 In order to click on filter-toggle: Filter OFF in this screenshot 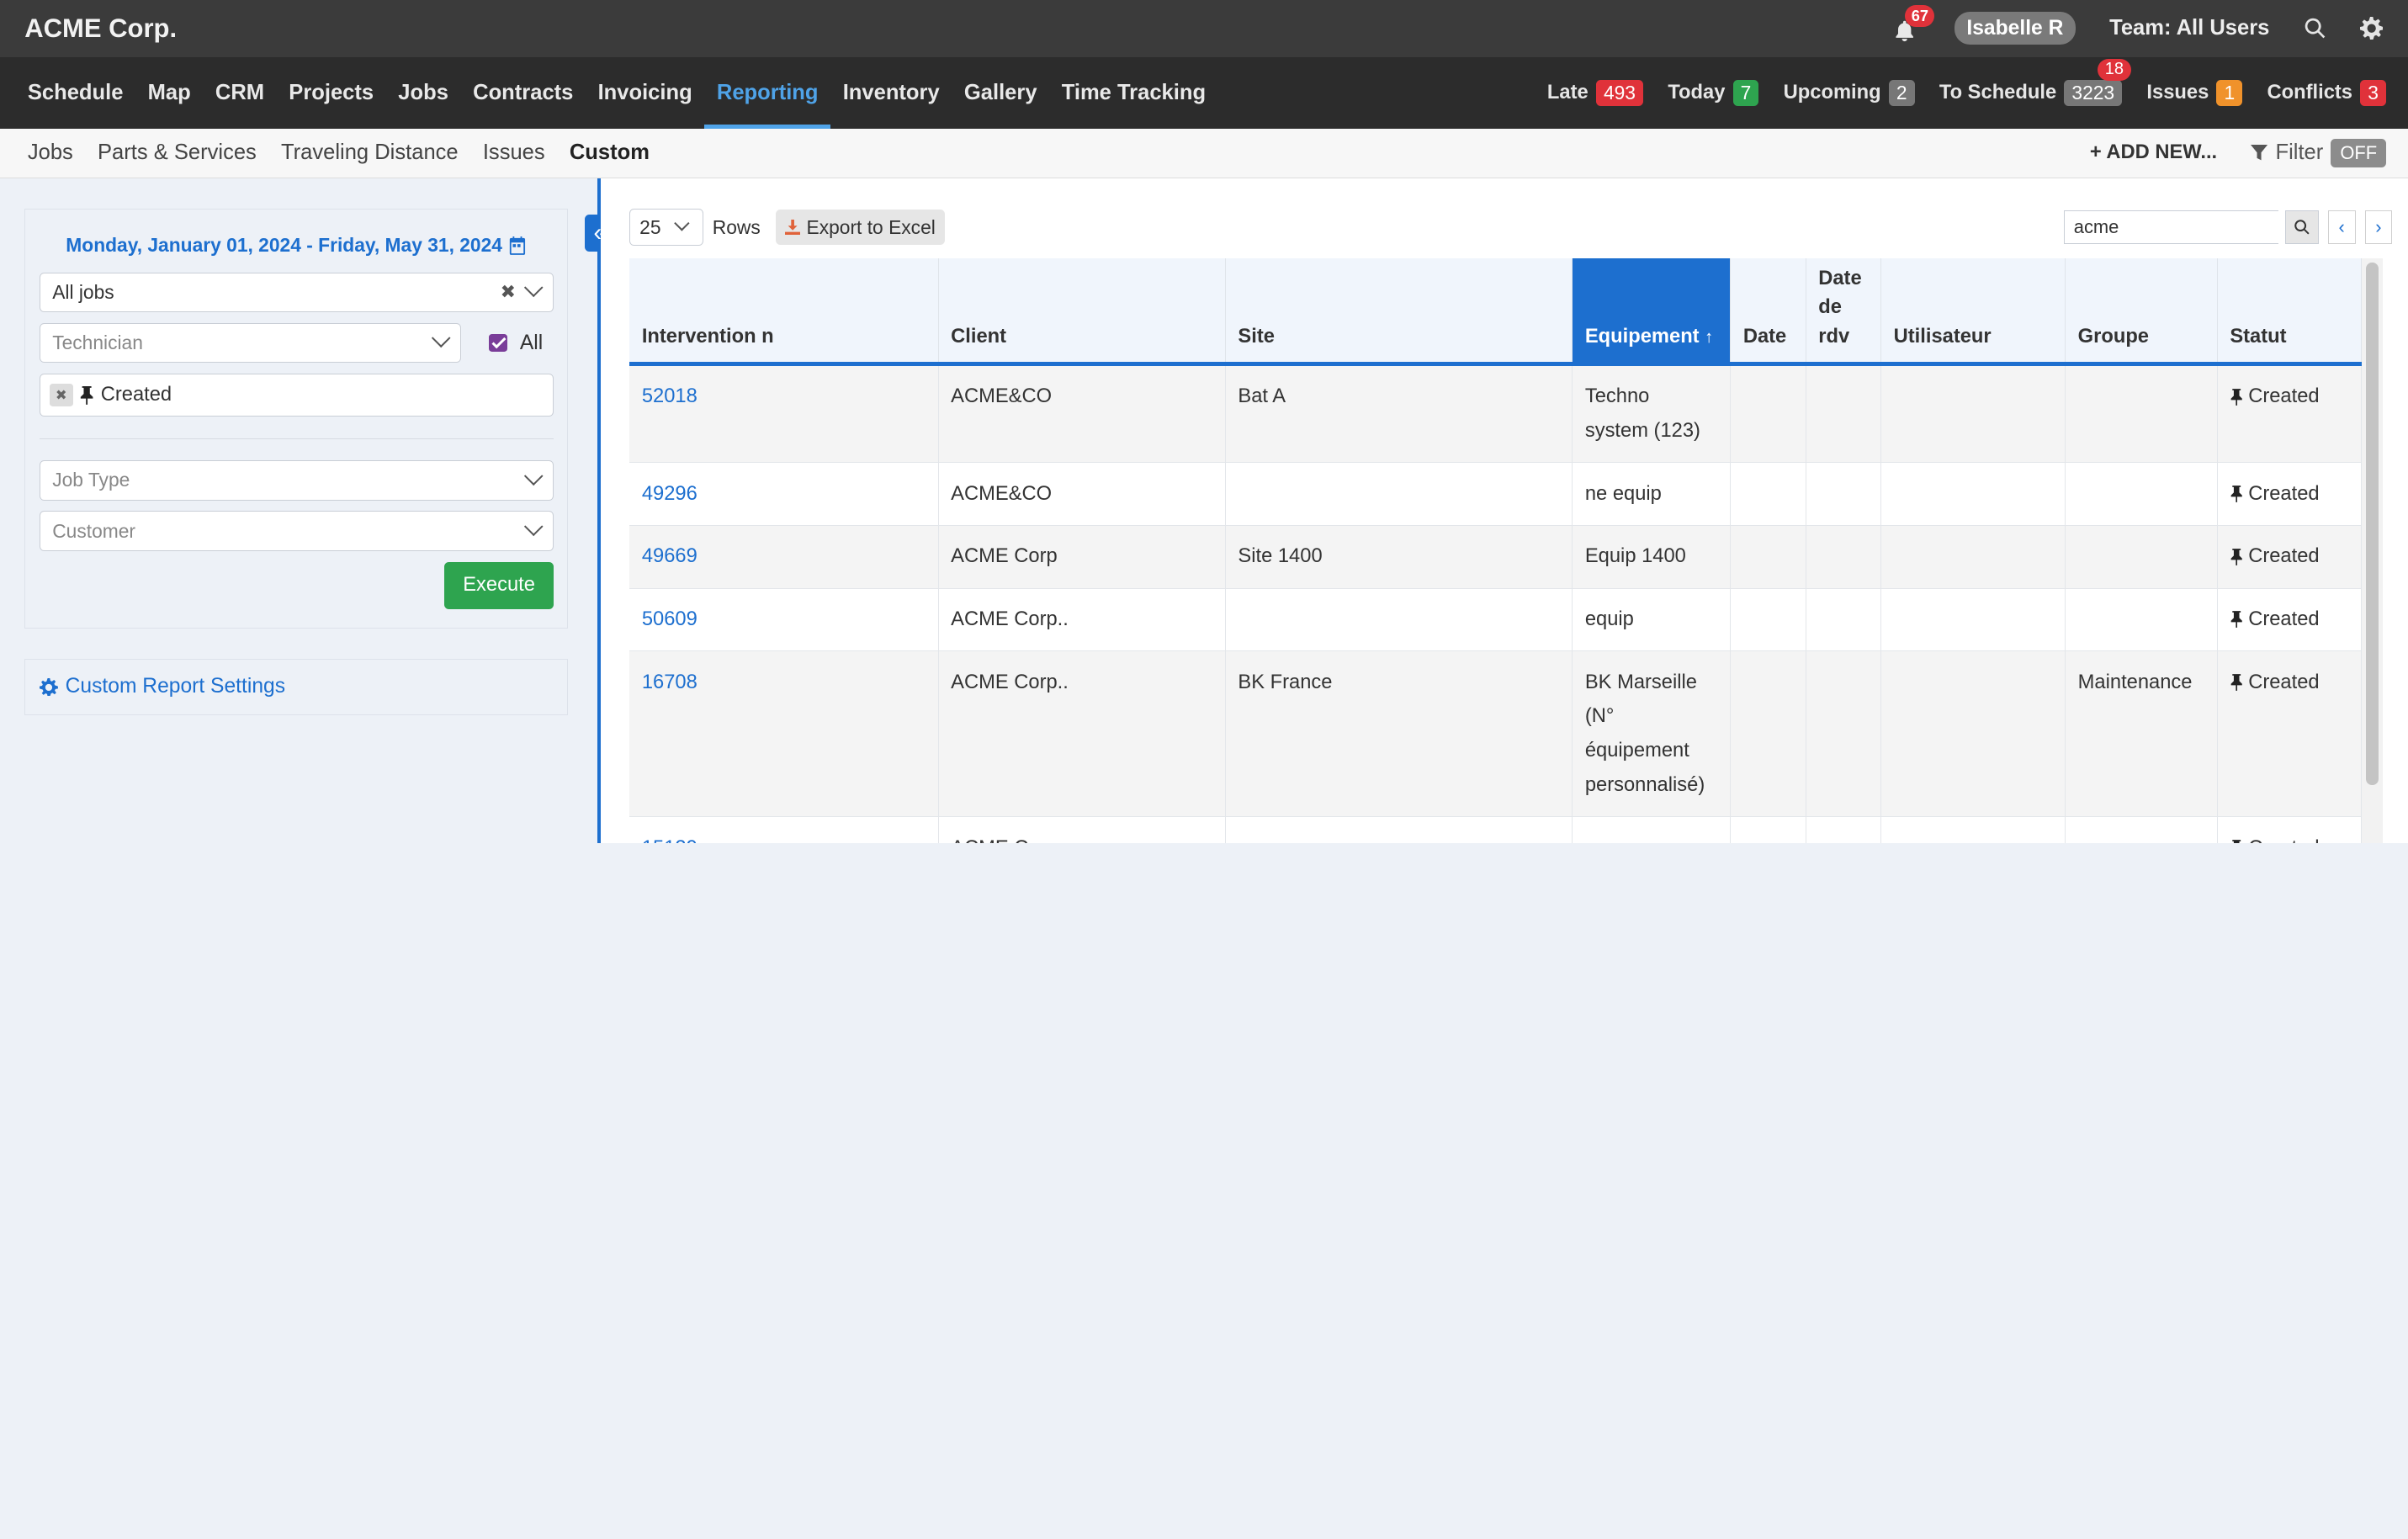, I will do `click(2319, 153)`.